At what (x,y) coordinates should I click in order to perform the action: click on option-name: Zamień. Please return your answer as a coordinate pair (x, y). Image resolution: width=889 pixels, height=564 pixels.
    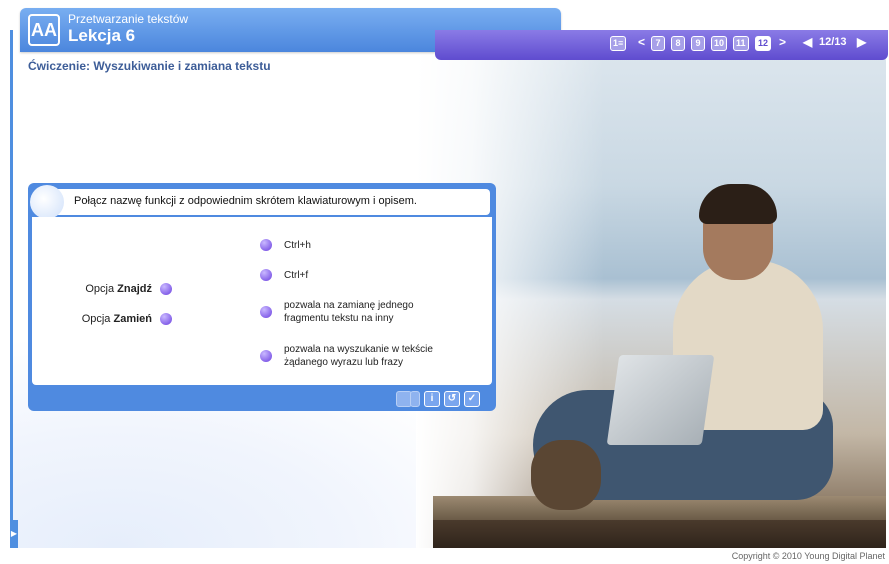
    Looking at the image, I should click on (132, 319).